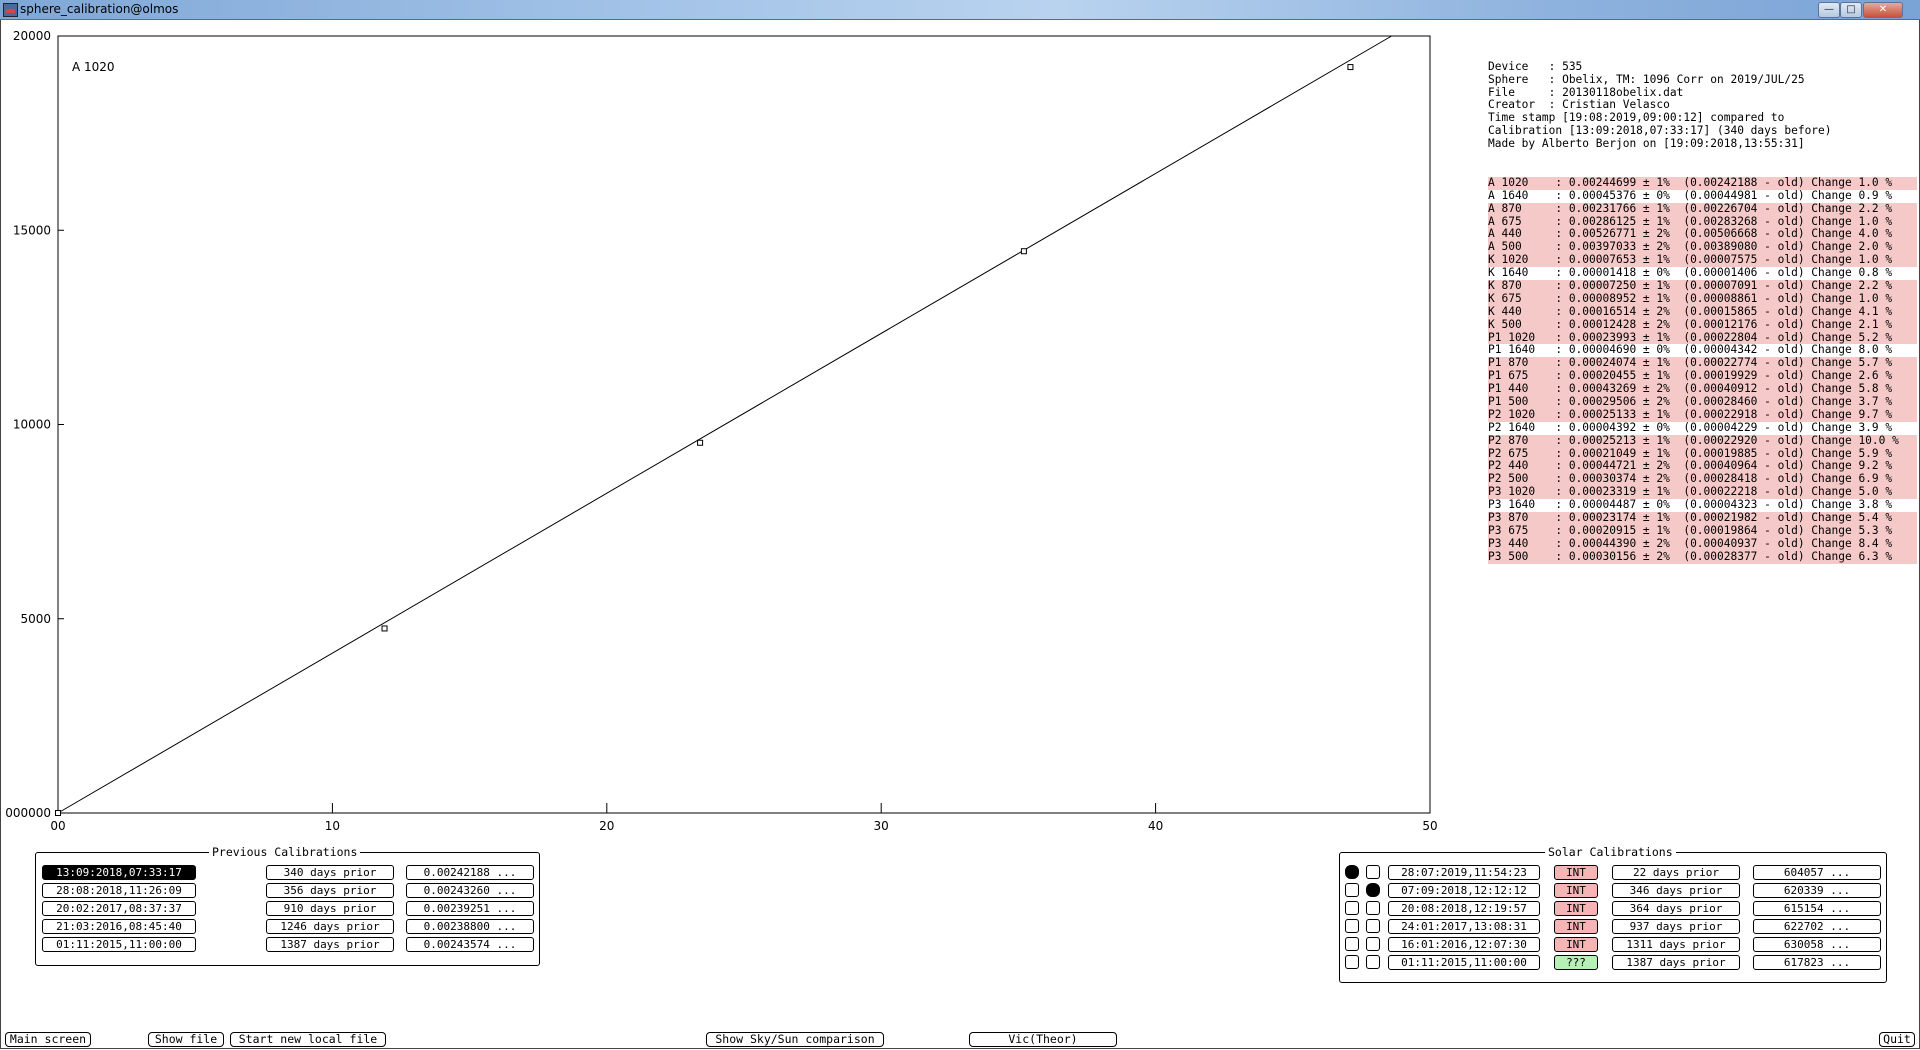  Describe the element at coordinates (1676, 944) in the screenshot. I see `solar-calibration-prior: 1311 days prior` at that location.